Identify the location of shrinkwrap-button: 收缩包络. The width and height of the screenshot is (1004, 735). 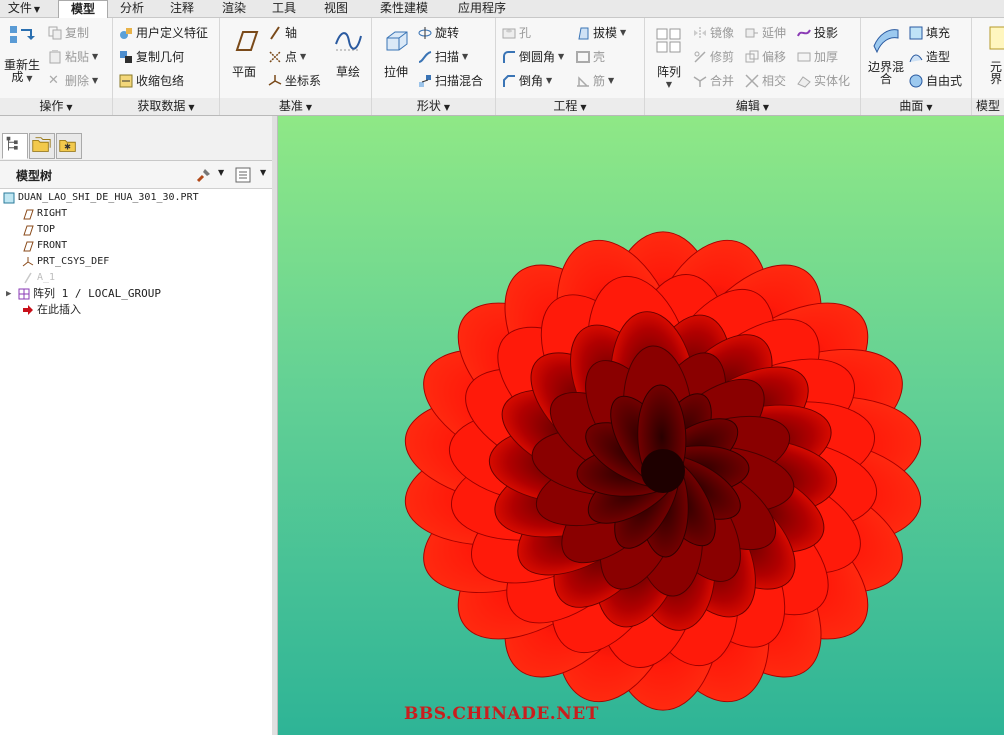
(151, 80).